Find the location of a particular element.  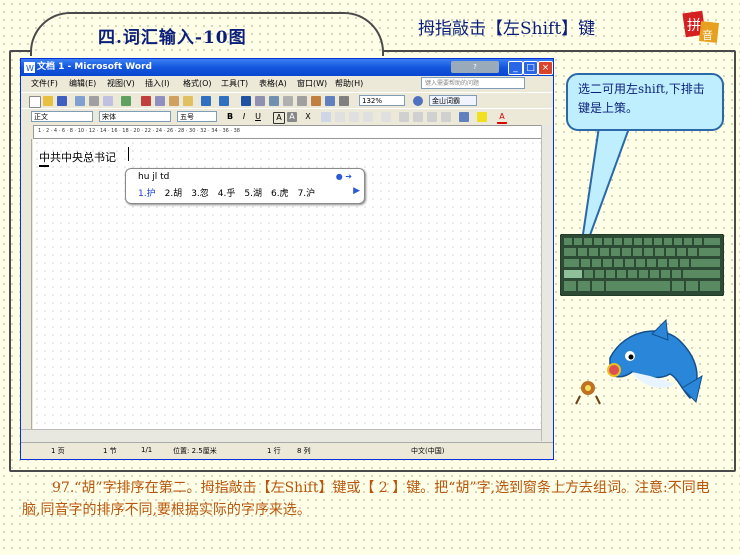

style-select: 正文 is located at coordinates (62, 116).